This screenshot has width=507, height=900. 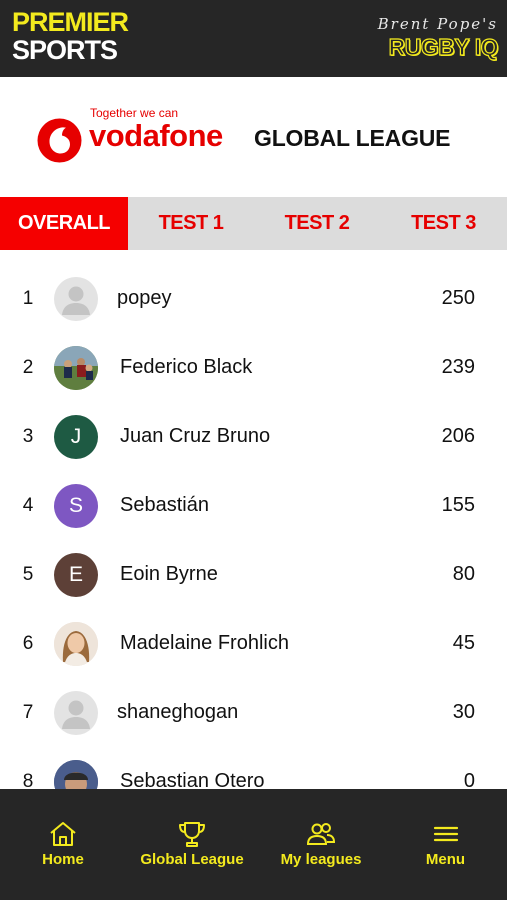 I want to click on users-icon, so click(x=321, y=834).